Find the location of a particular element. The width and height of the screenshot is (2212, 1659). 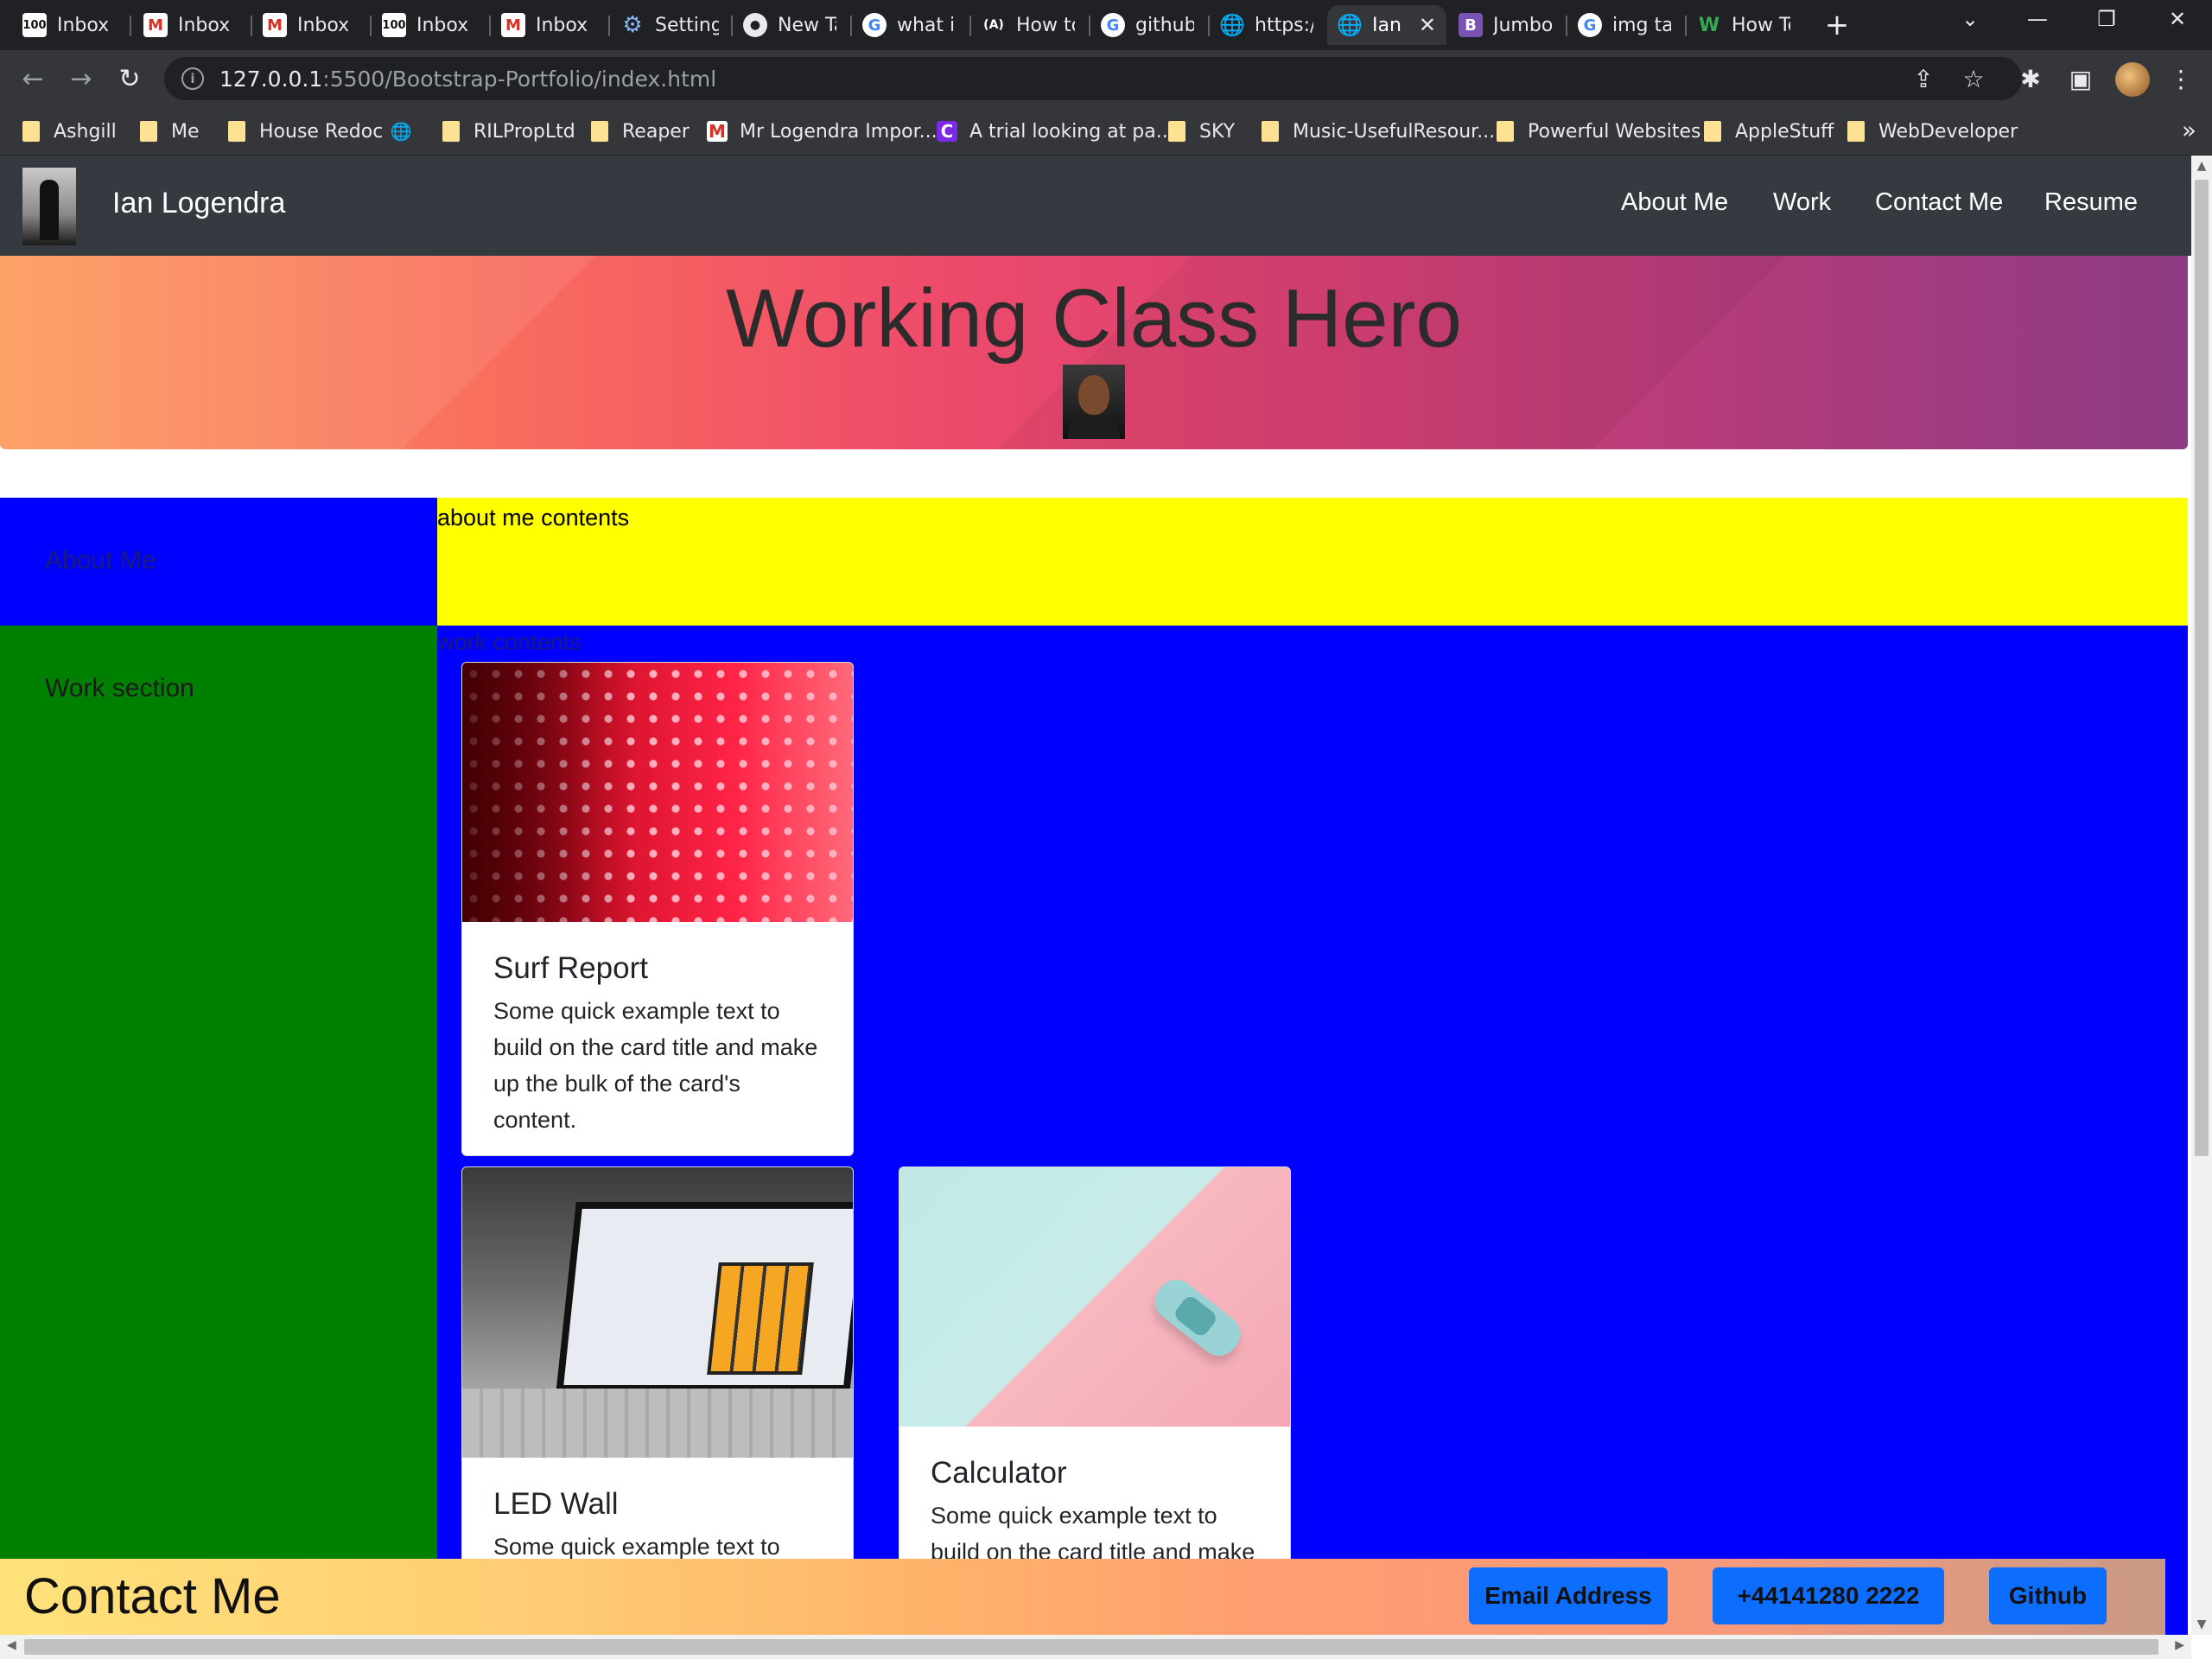

browser-tab: 🌐 https:// is located at coordinates (1267, 25).